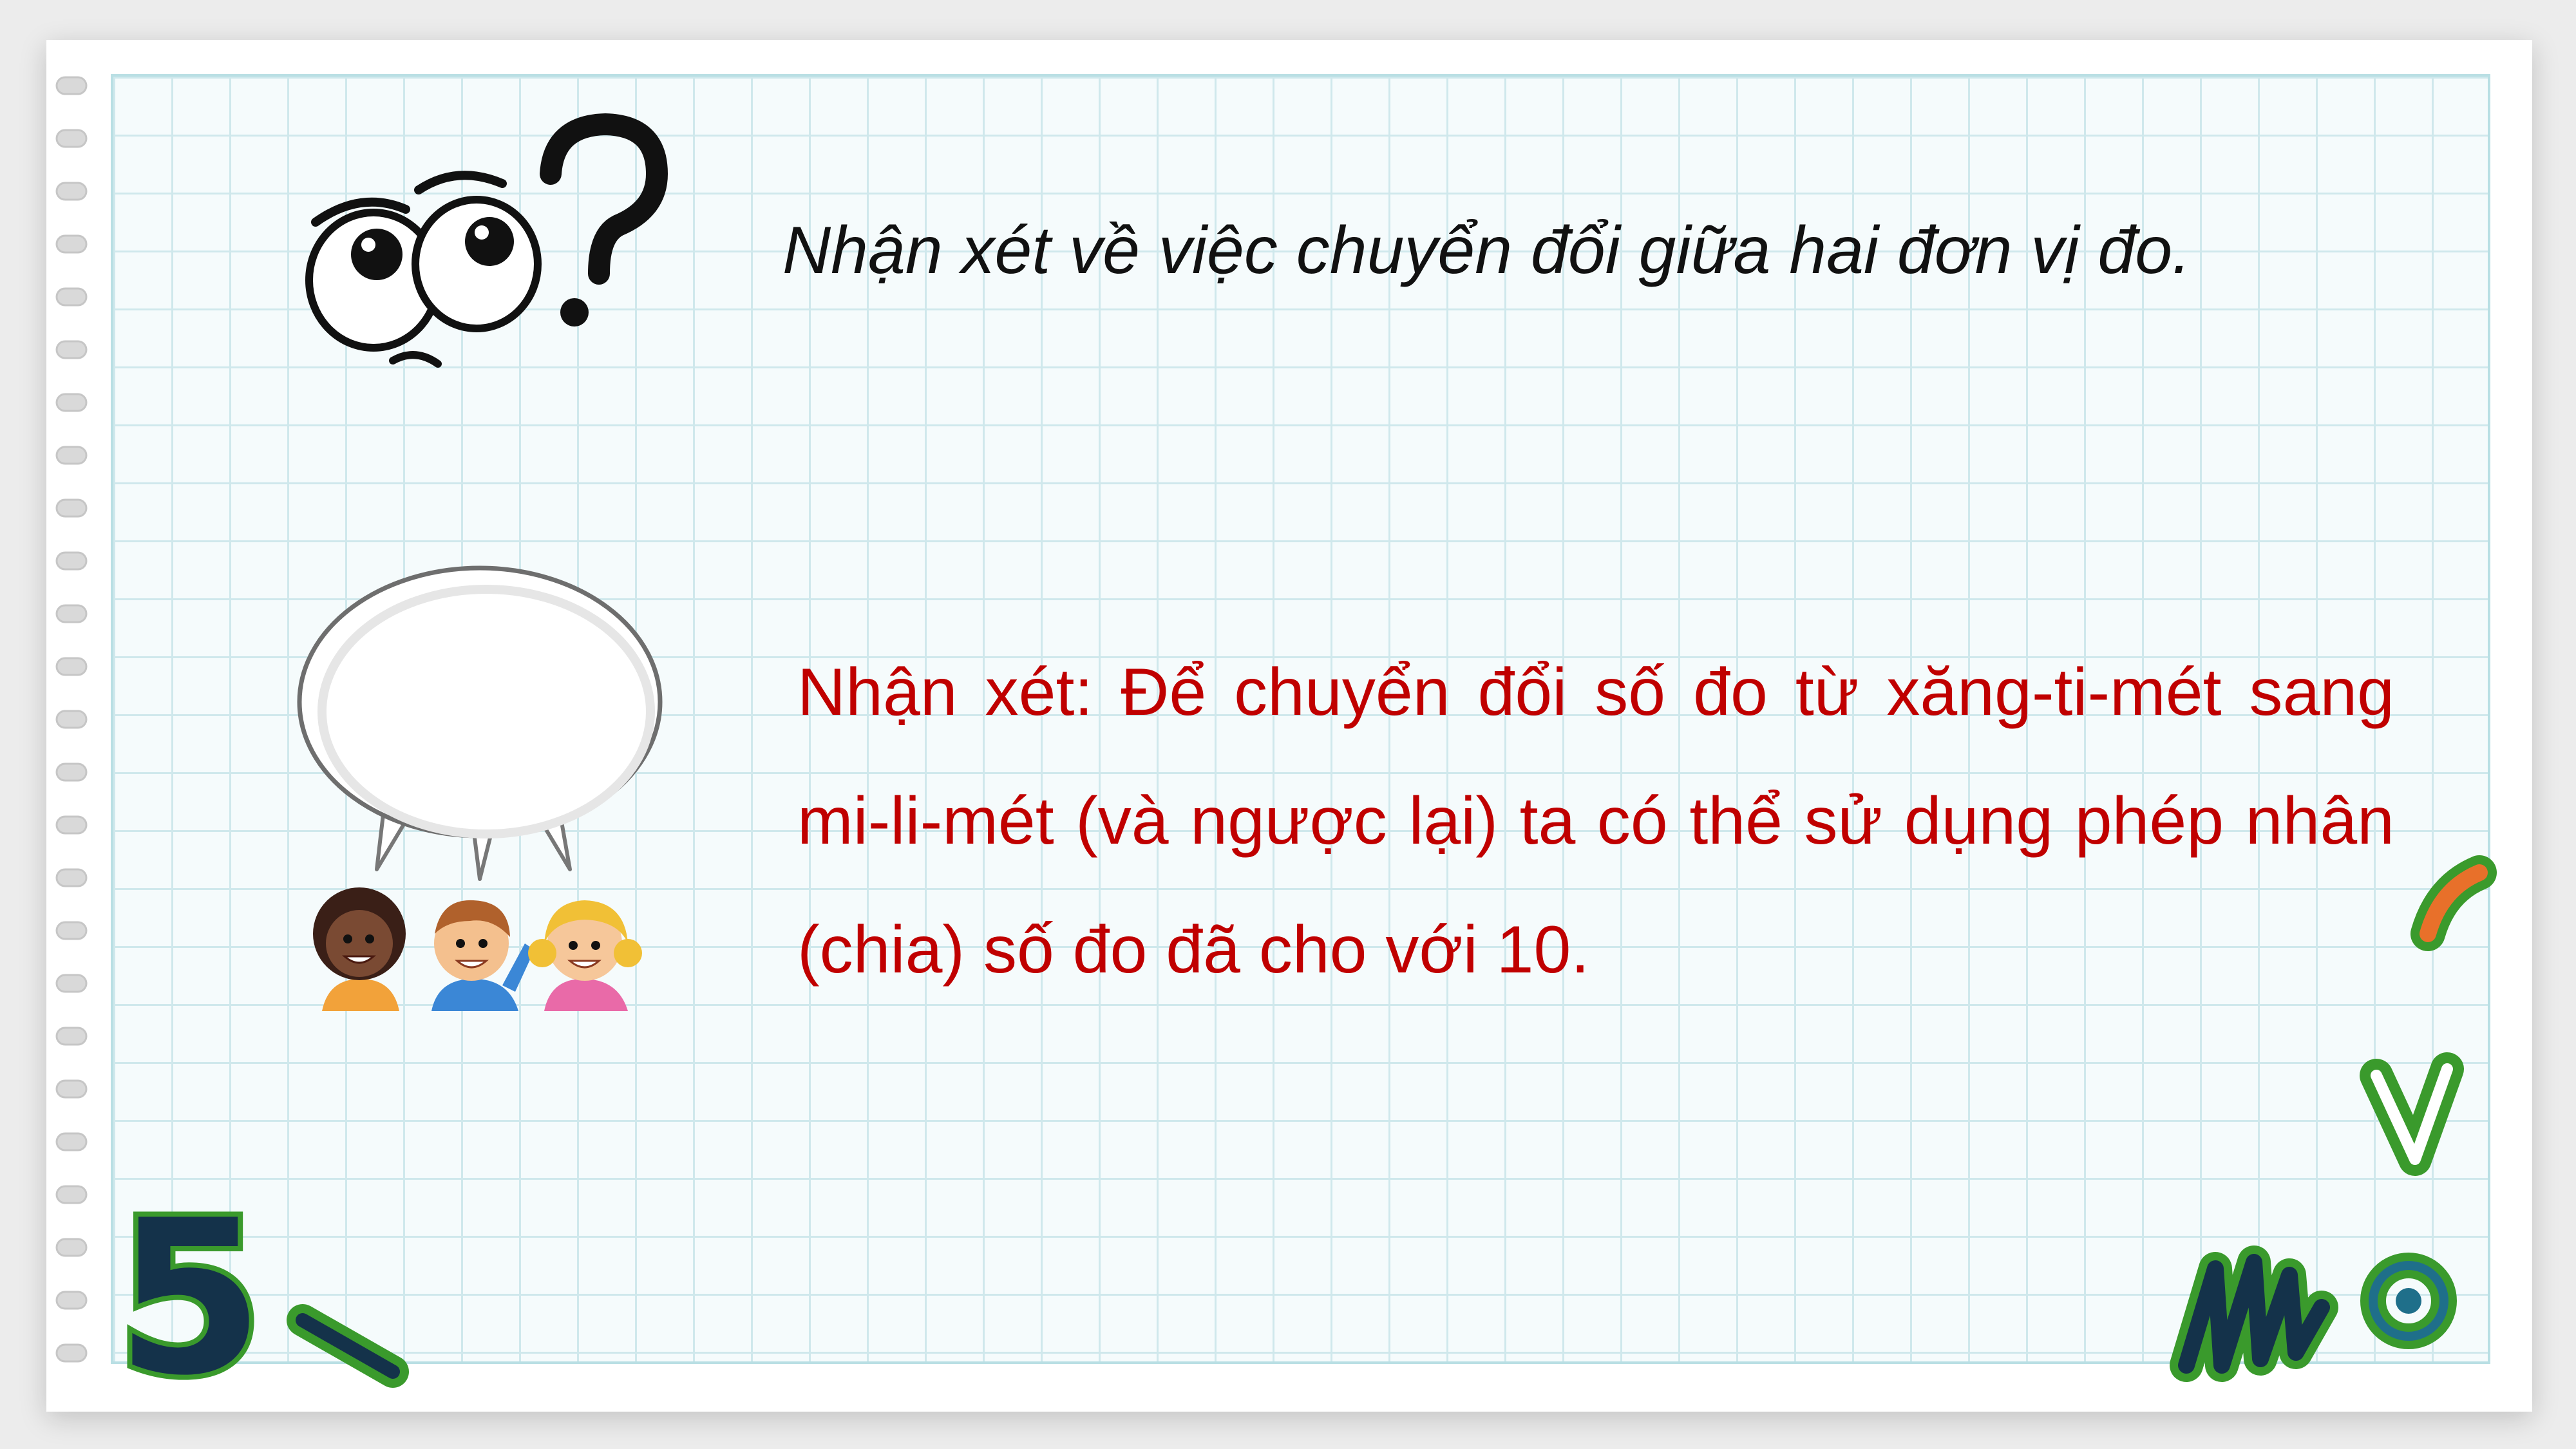 The width and height of the screenshot is (2576, 1449). What do you see at coordinates (486, 240) in the screenshot?
I see `thinking-eyes-question-icon` at bounding box center [486, 240].